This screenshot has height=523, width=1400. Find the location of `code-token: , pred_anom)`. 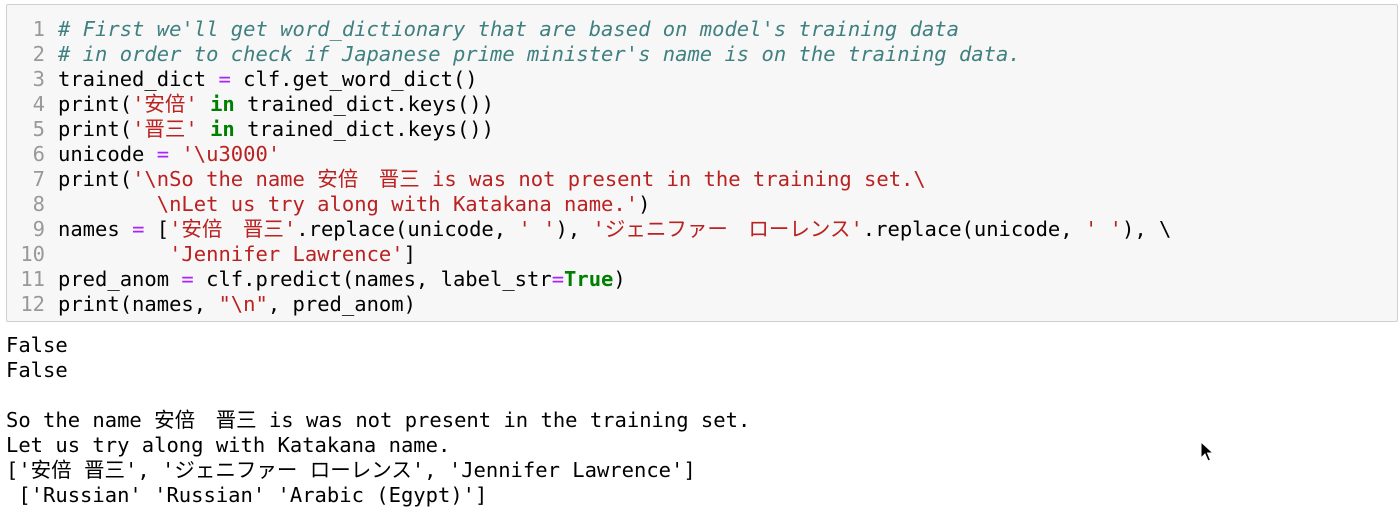

code-token: , pred_anom) is located at coordinates (341, 304).